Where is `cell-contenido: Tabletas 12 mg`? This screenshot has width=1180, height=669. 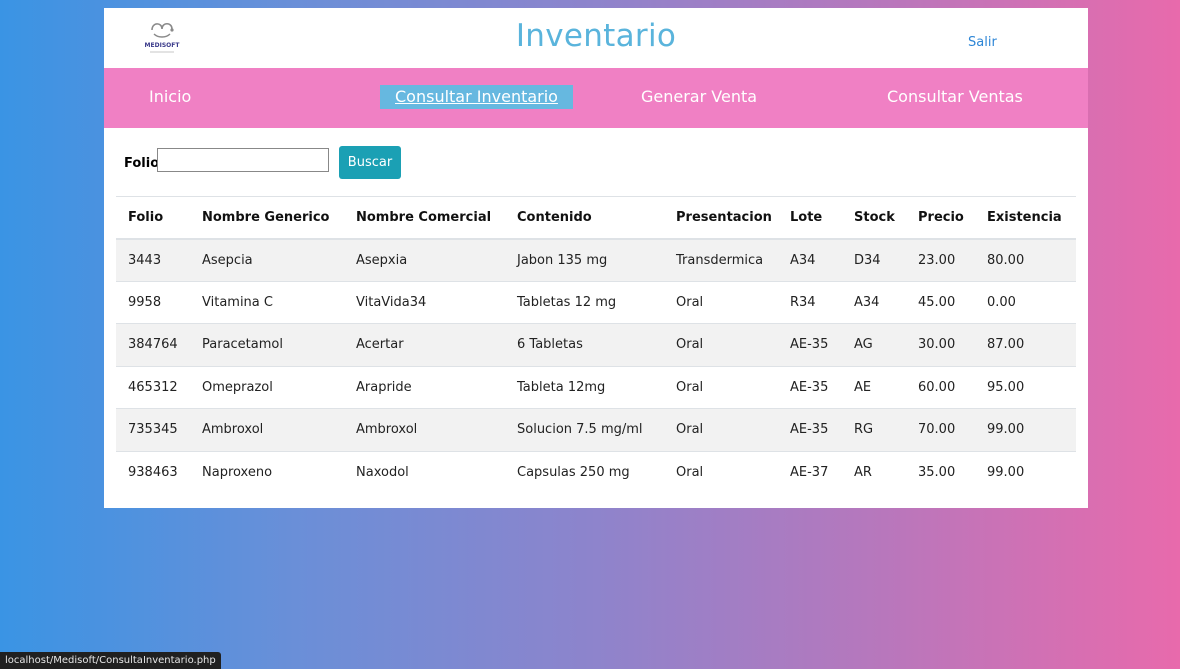
cell-contenido: Tabletas 12 mg is located at coordinates (567, 302).